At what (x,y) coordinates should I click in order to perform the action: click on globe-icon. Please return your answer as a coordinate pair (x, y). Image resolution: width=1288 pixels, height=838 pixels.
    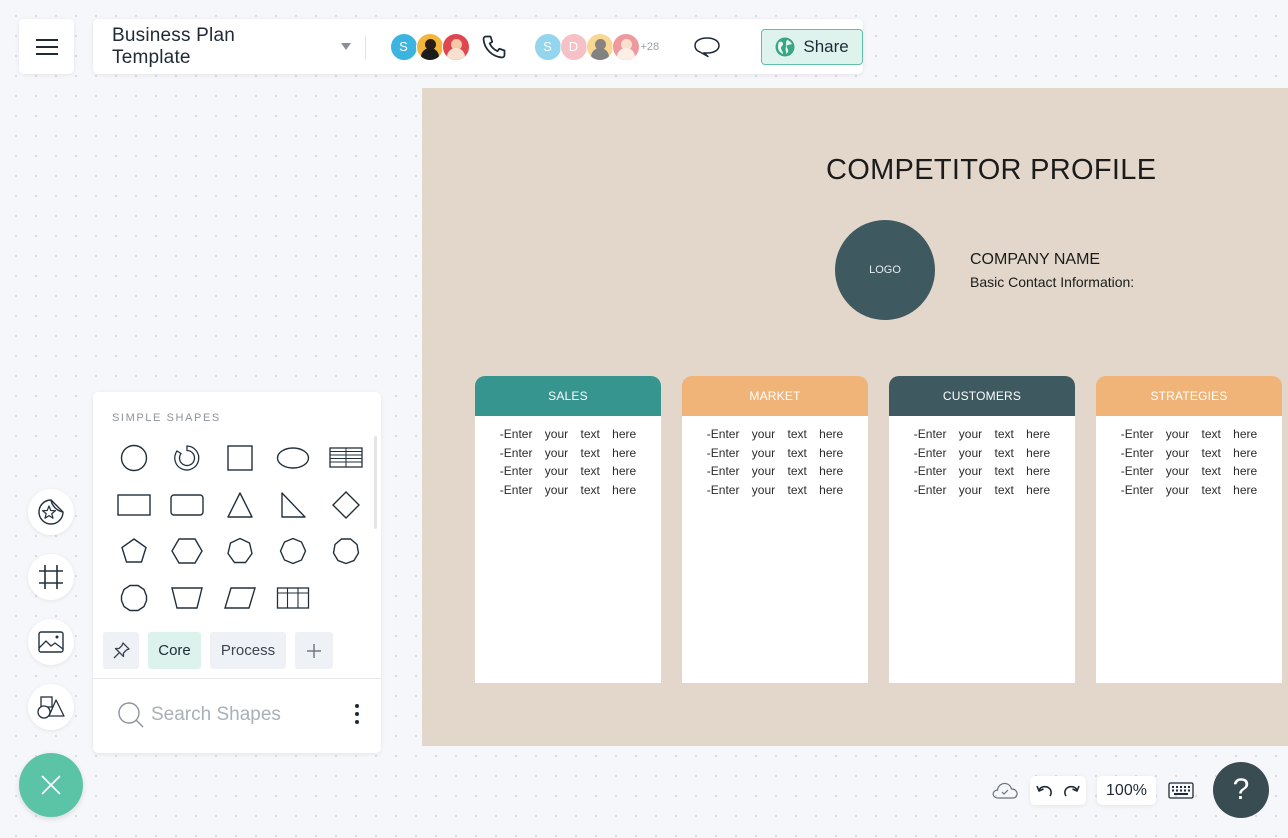
    Looking at the image, I should click on (785, 46).